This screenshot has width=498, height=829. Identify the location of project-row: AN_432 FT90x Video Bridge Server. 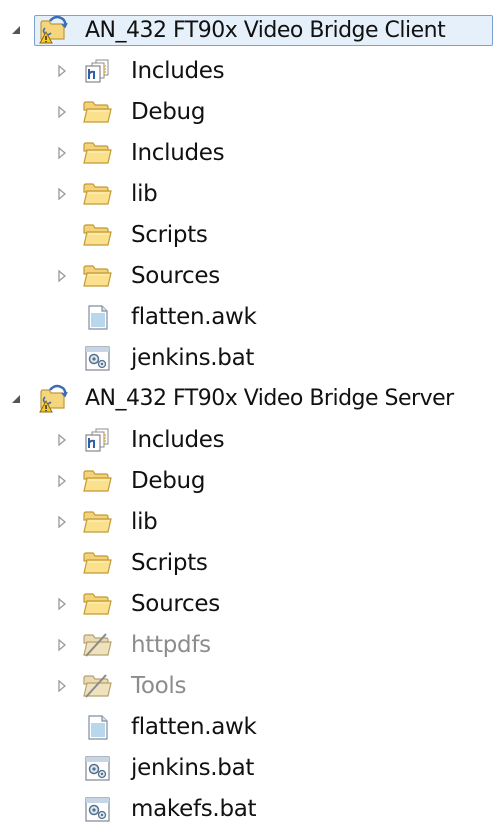
(249, 398).